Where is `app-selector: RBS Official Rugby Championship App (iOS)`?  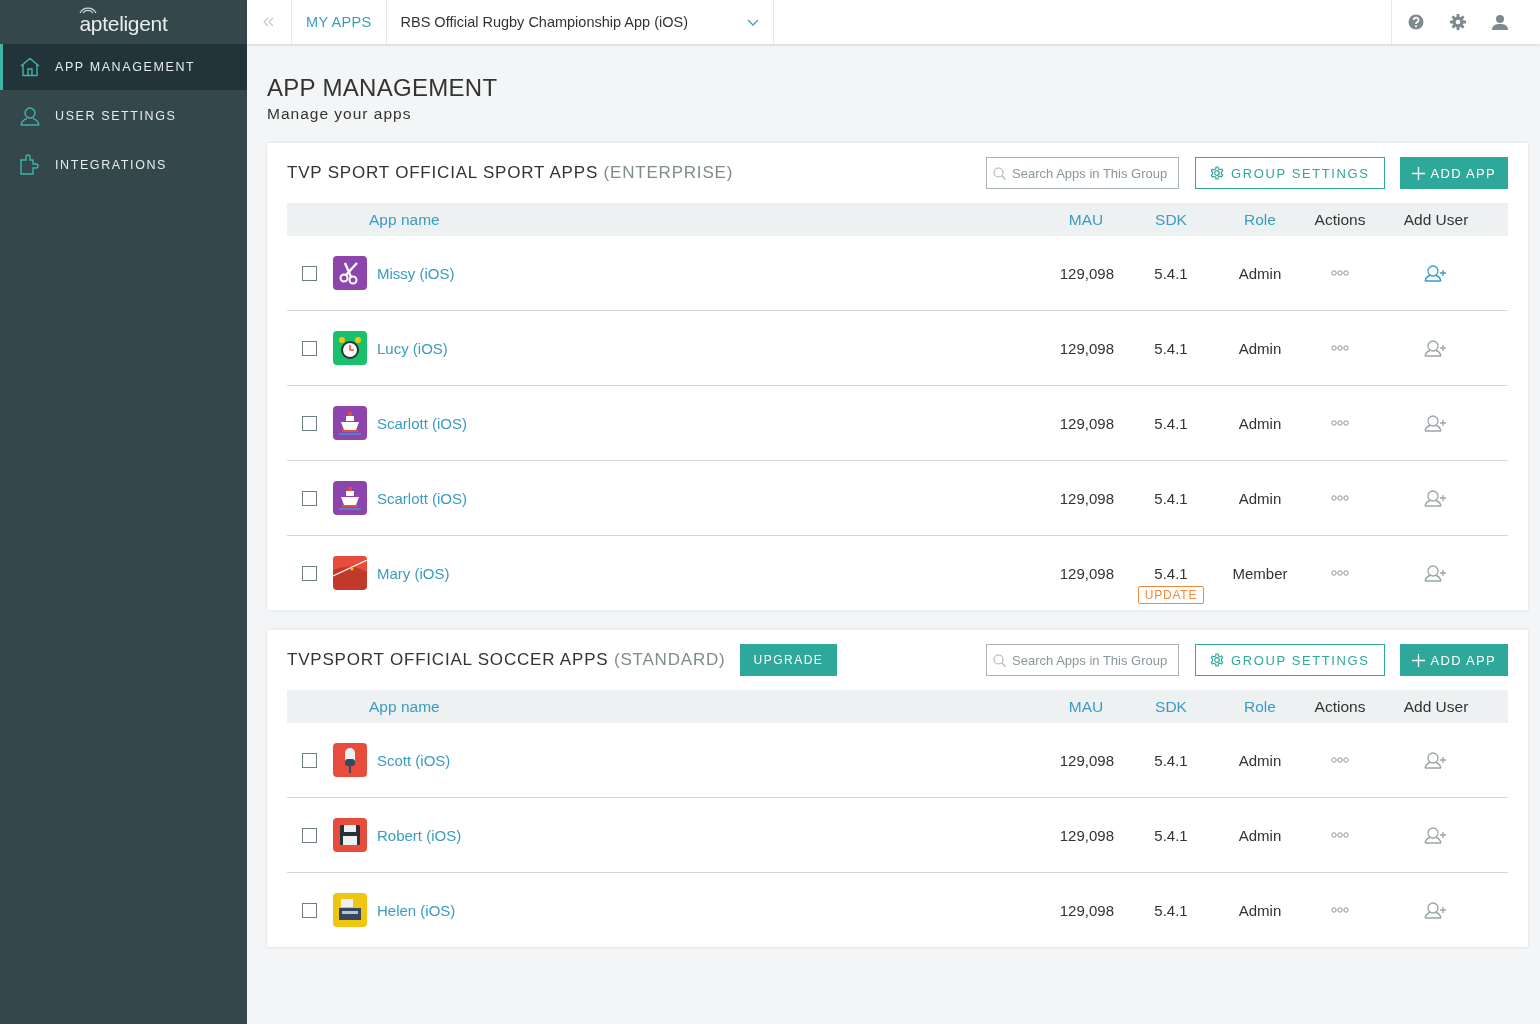
app-selector: RBS Official Rugby Championship App (iOS) is located at coordinates (579, 22).